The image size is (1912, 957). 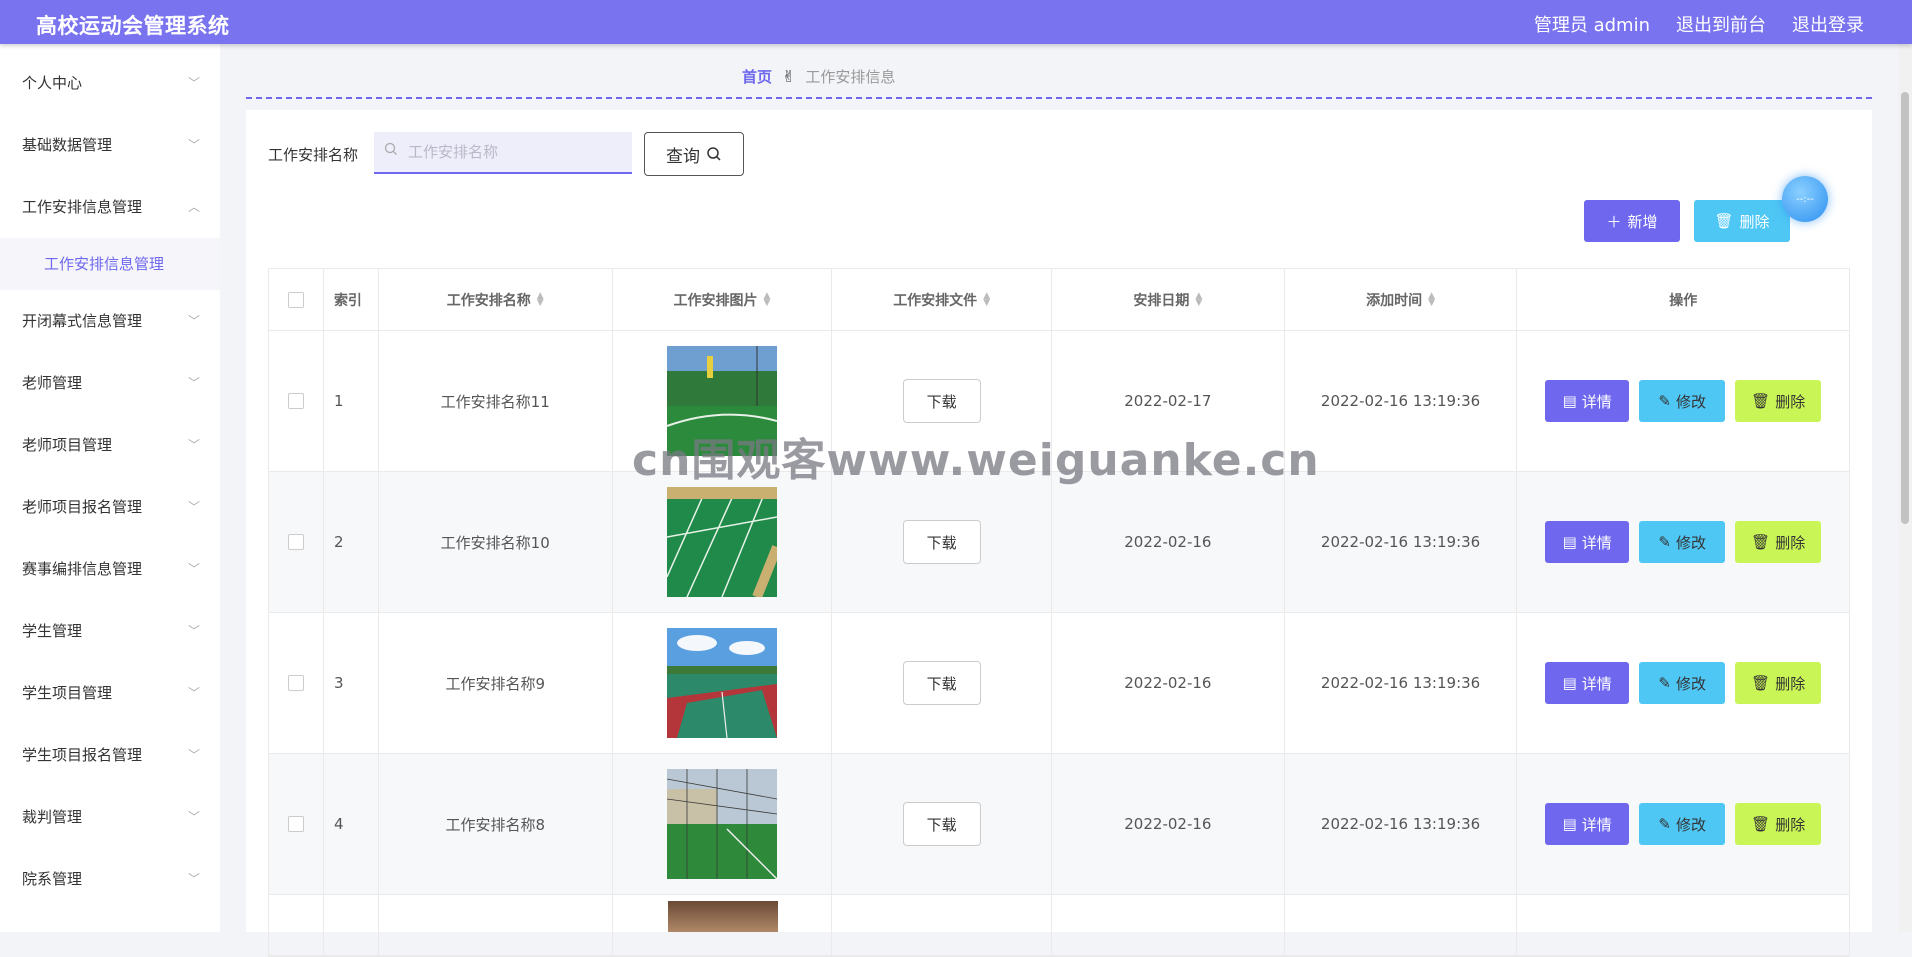 What do you see at coordinates (1059, 98) in the screenshot?
I see `breadcrumb-divider` at bounding box center [1059, 98].